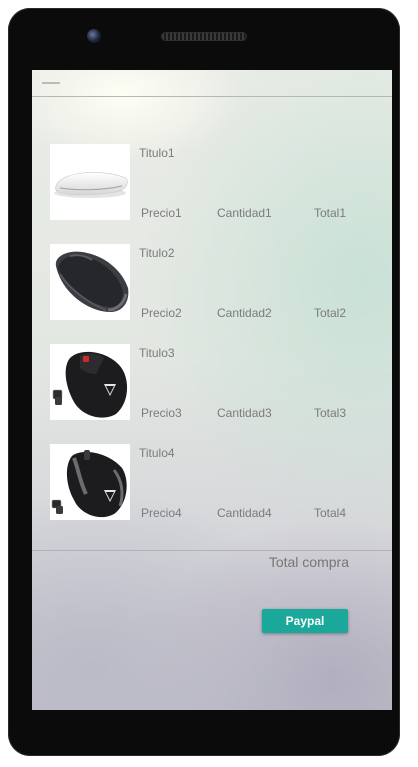 The height and width of the screenshot is (767, 418). Describe the element at coordinates (157, 453) in the screenshot. I see `item-title: Titulo4` at that location.